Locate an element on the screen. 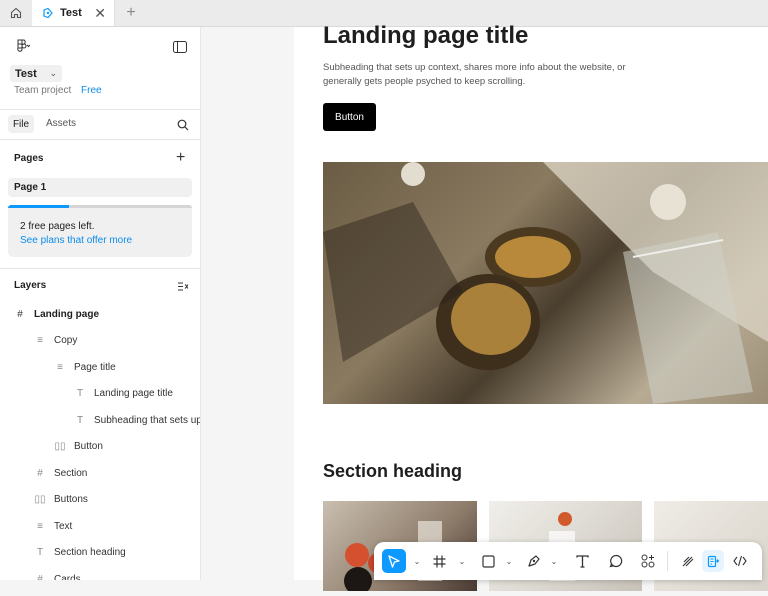 The image size is (768, 596). comment-icon is located at coordinates (616, 561).